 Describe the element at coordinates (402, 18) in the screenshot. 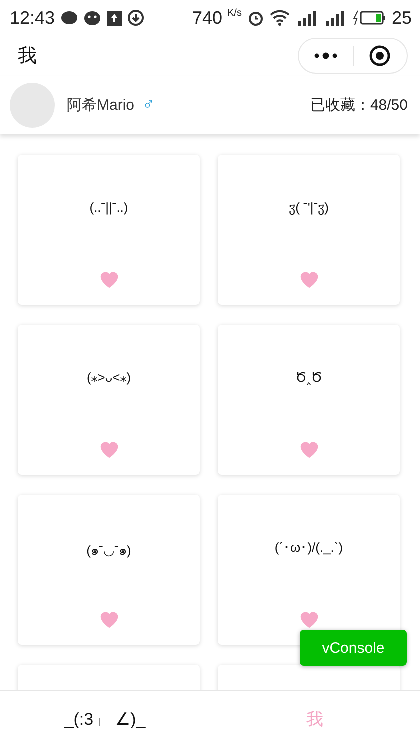

I see `battery-level: 25` at that location.